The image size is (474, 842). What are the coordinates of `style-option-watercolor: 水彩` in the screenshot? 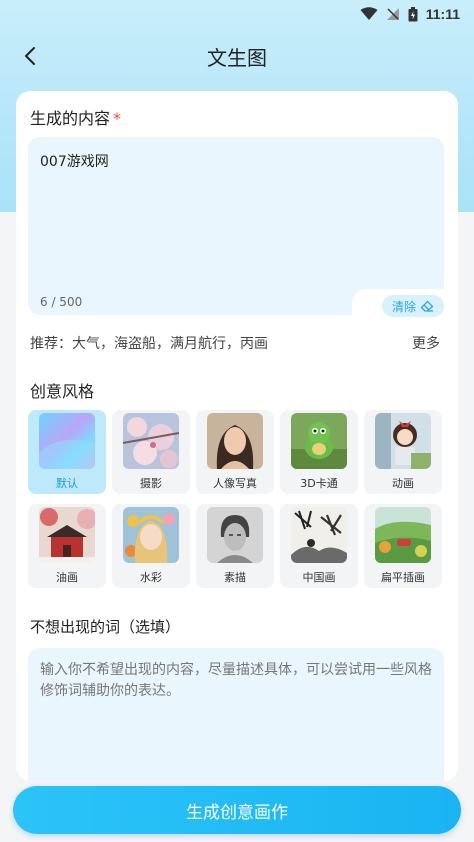 It's located at (151, 546).